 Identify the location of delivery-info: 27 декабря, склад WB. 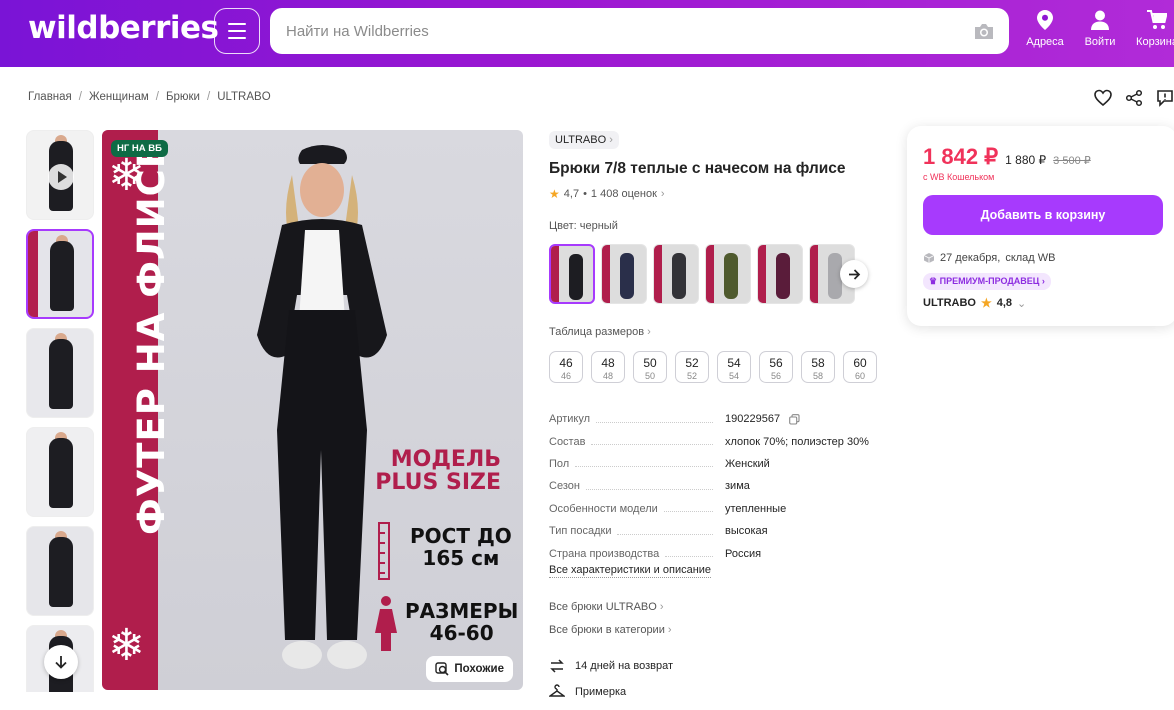
(989, 258).